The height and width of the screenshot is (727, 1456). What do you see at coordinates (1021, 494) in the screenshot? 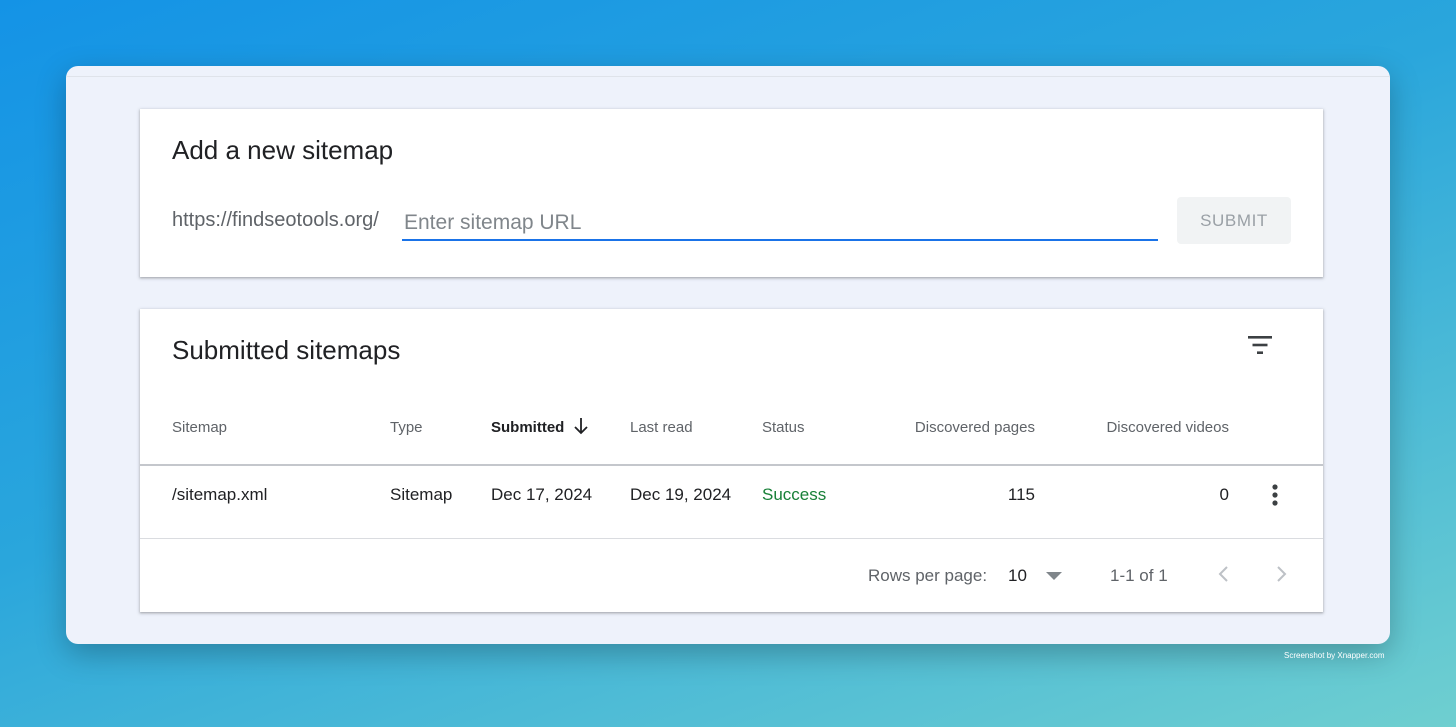
I see `cell-discovered-pages: 115` at bounding box center [1021, 494].